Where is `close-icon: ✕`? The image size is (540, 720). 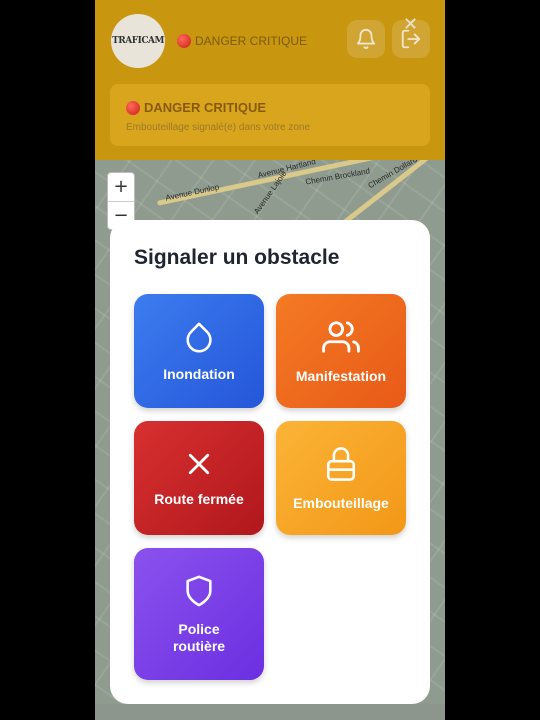
close-icon: ✕ is located at coordinates (410, 25).